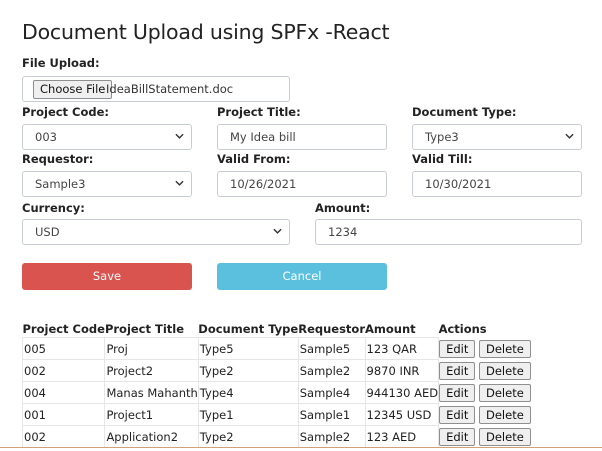 The height and width of the screenshot is (451, 602). Describe the element at coordinates (254, 159) in the screenshot. I see `valid-from-label: Valid From:` at that location.